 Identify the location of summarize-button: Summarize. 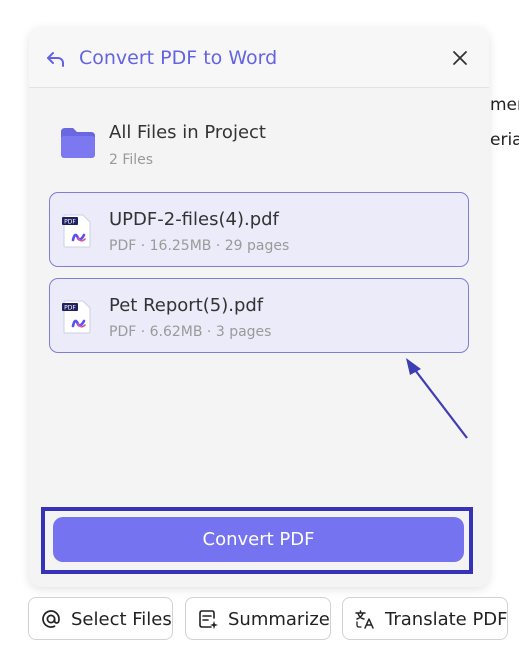
(258, 618).